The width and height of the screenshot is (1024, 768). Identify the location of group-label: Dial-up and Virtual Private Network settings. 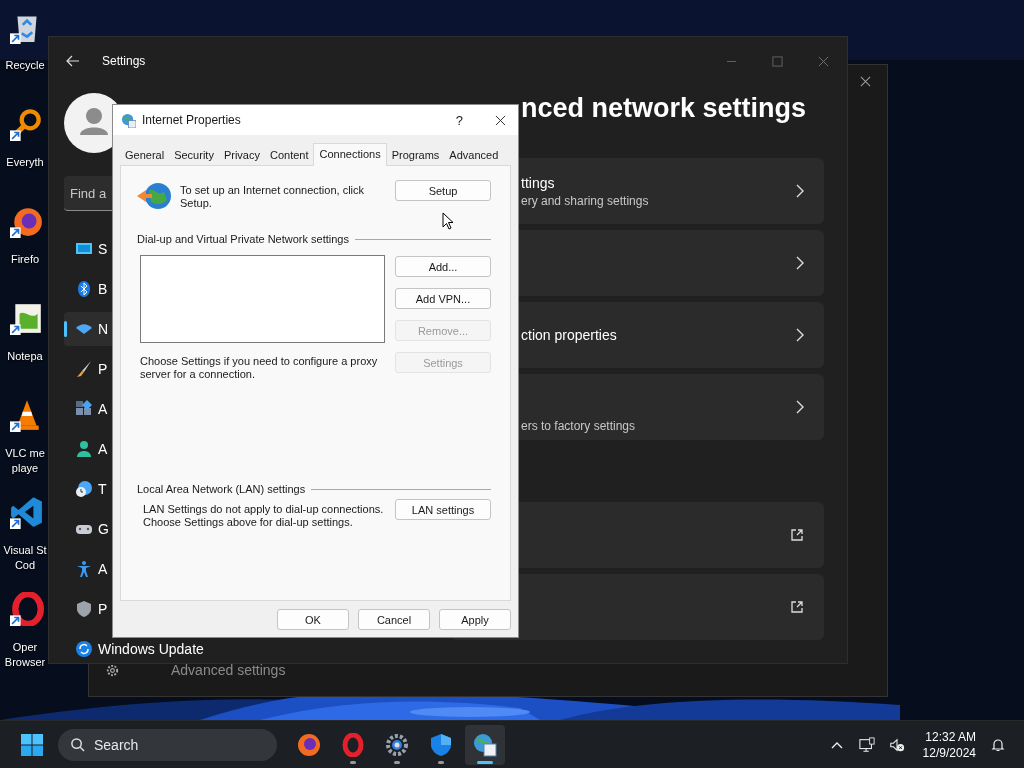
(243, 239).